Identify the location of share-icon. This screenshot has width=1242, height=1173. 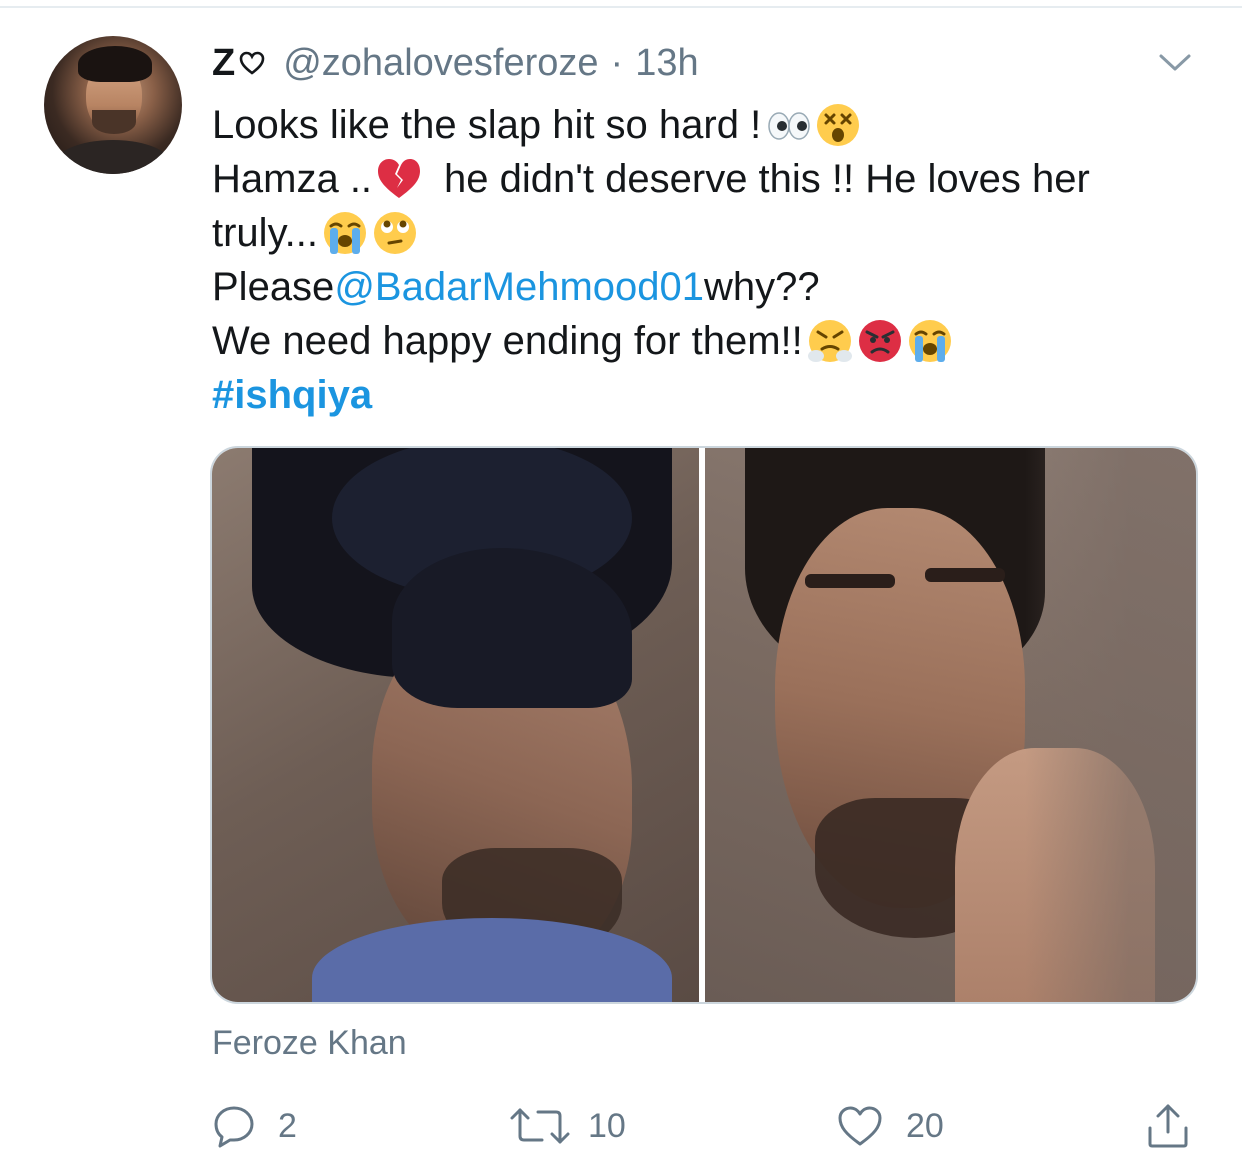
(1168, 1126).